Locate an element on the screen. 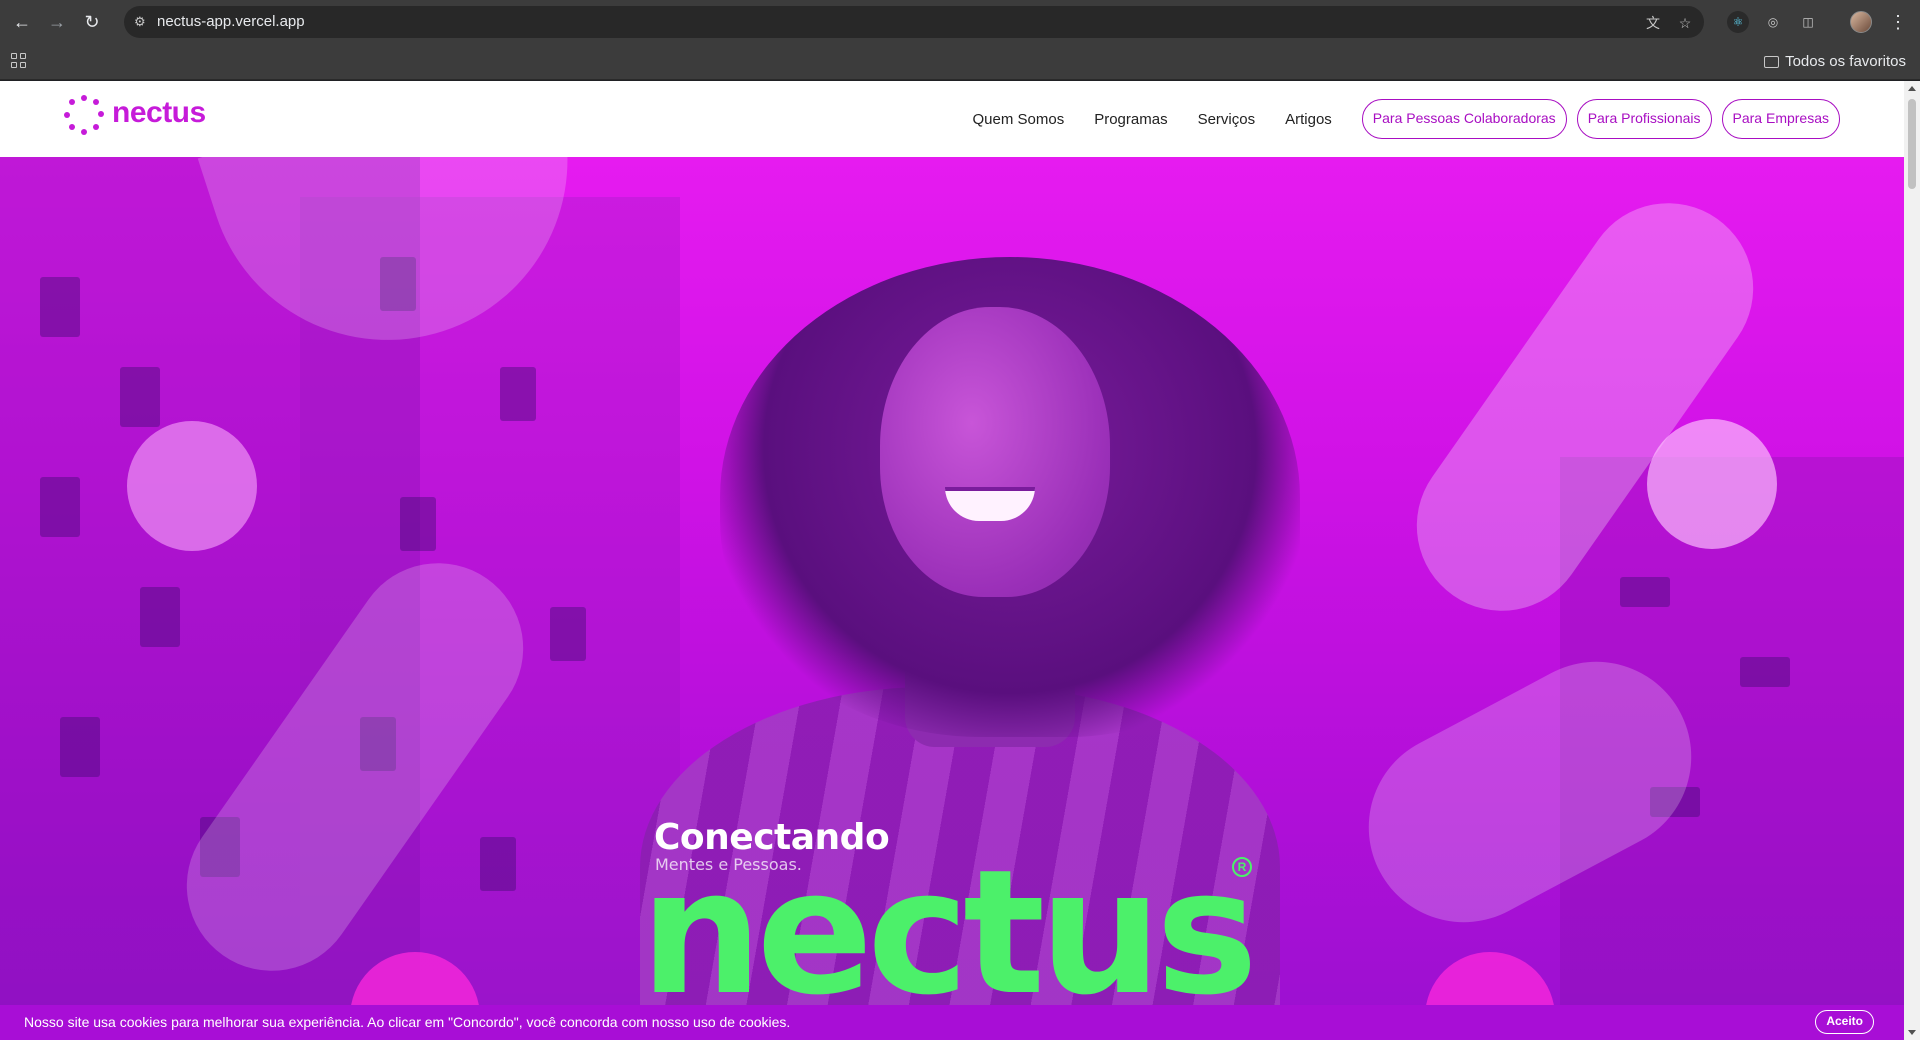  nav-quem-somos: Quem Somos is located at coordinates (1019, 119).